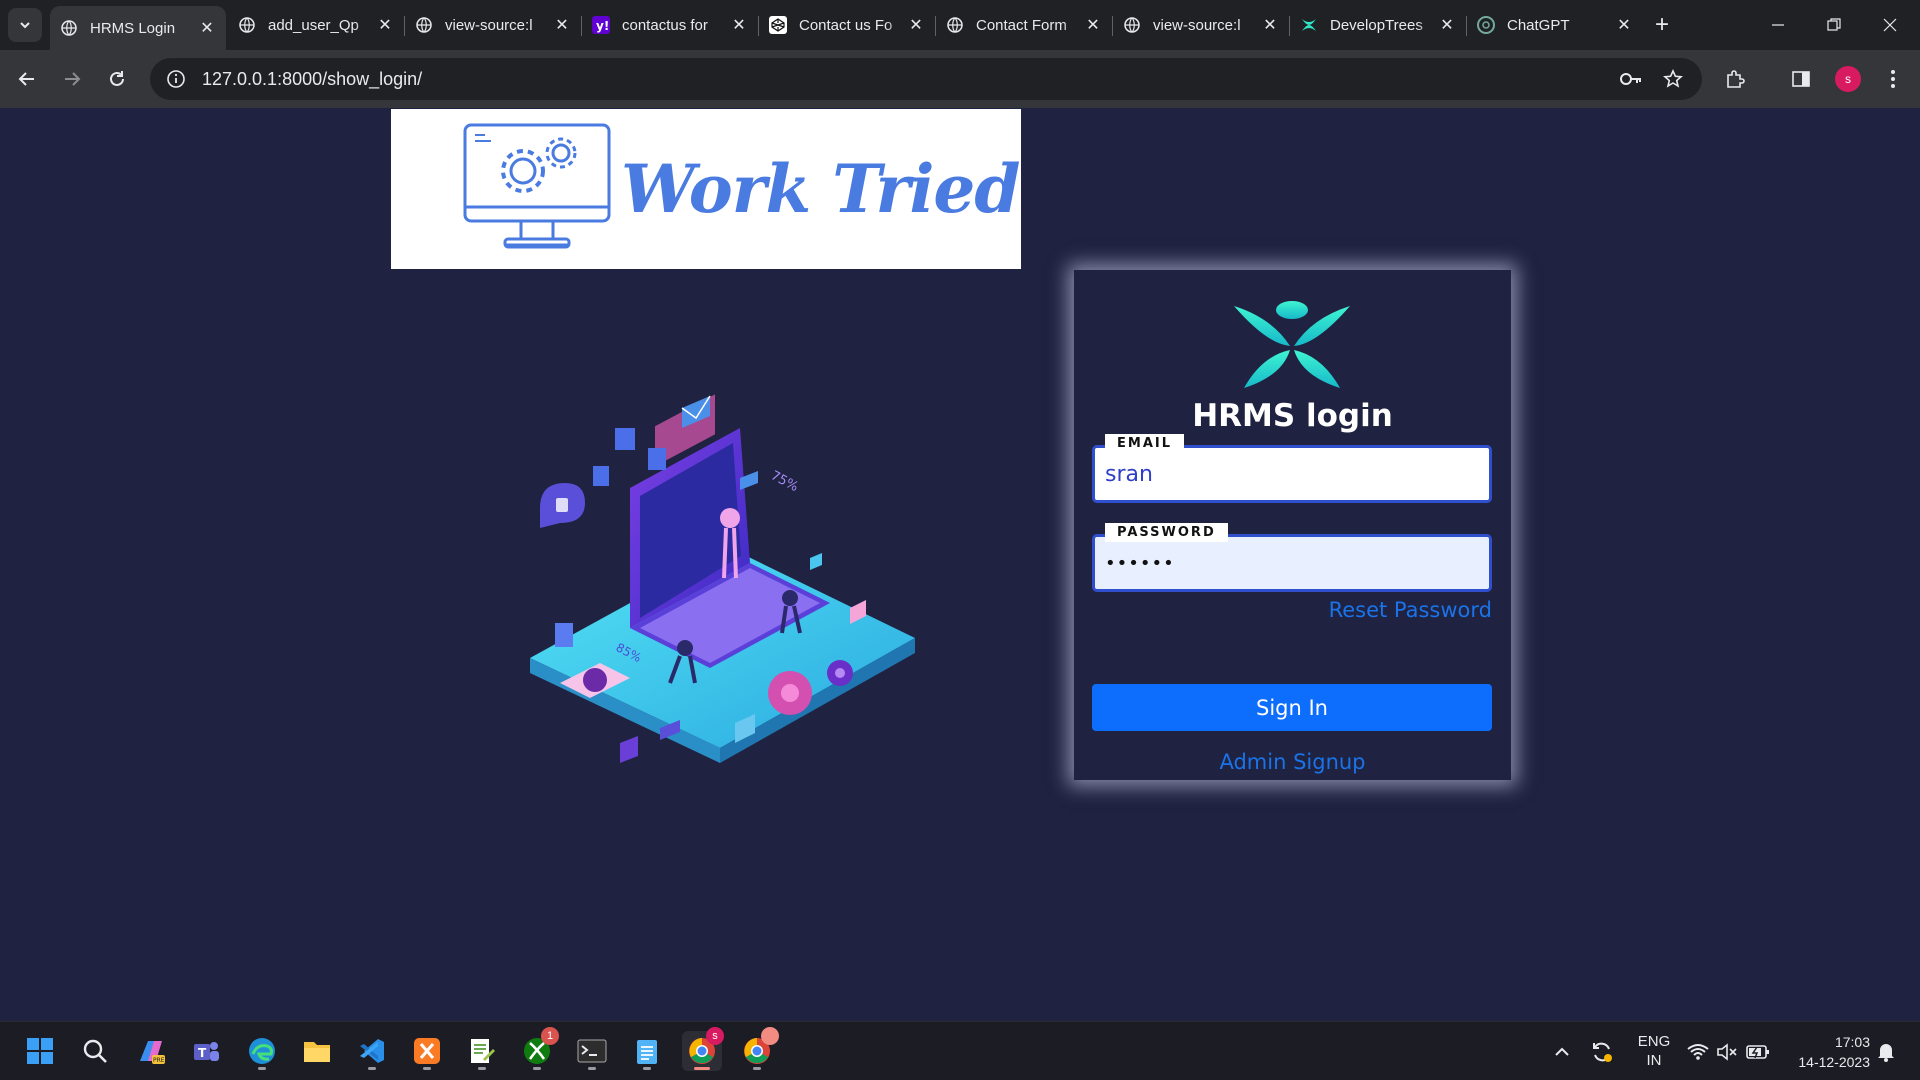 This screenshot has width=1920, height=1080. What do you see at coordinates (1378, 25) in the screenshot?
I see `tab-developtrees: DevelopTrees ✕` at bounding box center [1378, 25].